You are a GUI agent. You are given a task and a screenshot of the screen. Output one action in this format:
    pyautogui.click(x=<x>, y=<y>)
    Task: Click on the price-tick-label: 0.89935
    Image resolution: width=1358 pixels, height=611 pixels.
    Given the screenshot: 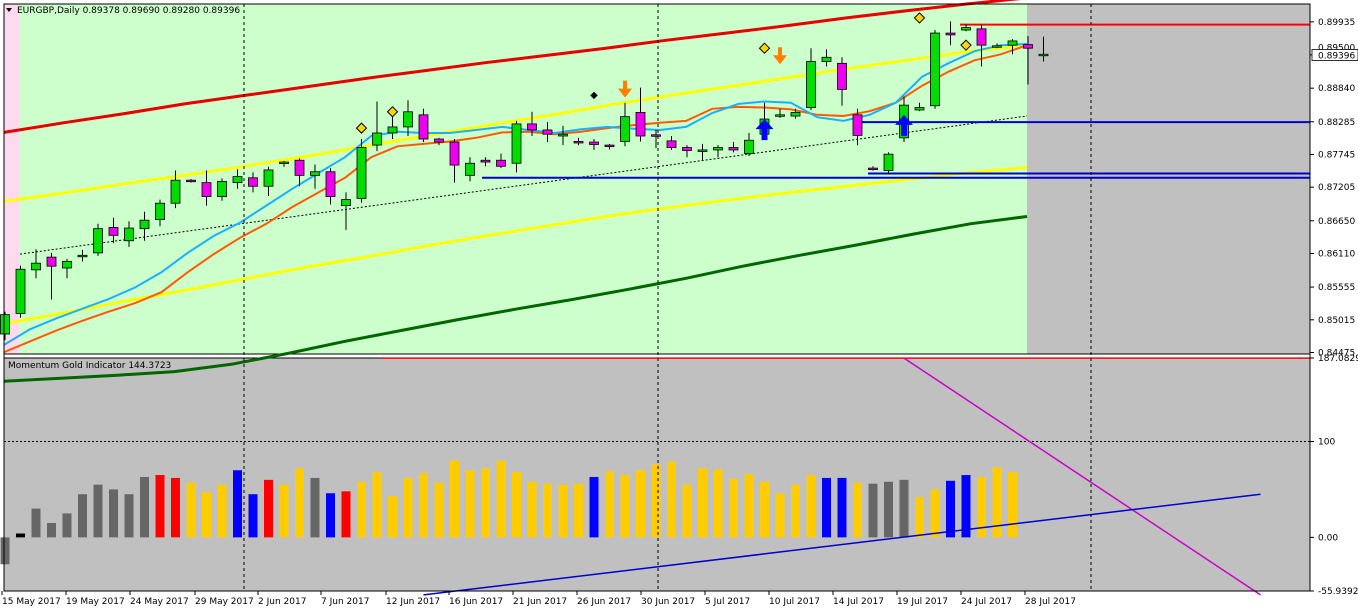 What is the action you would take?
    pyautogui.click(x=1336, y=23)
    